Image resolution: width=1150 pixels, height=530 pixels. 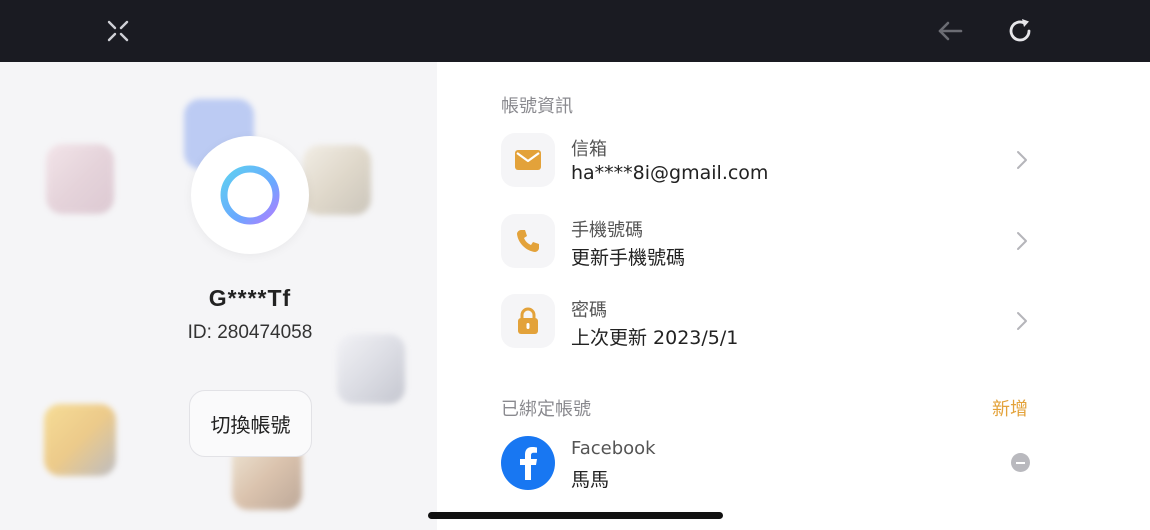 I want to click on section-title-bound-accounts: 已綁定帳號, so click(x=546, y=409).